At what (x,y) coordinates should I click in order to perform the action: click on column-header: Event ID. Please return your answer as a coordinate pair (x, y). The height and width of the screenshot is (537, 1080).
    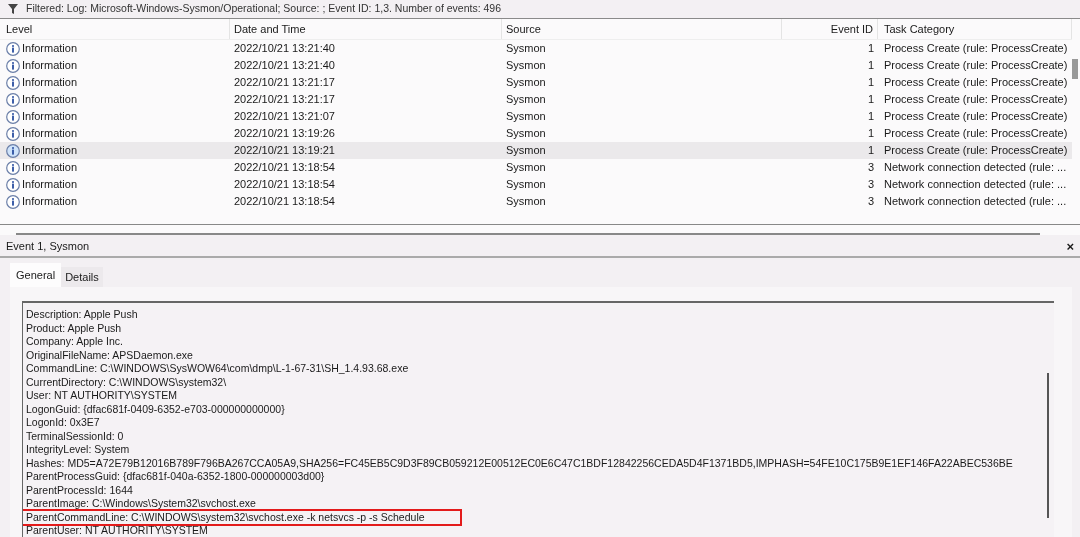
    Looking at the image, I should click on (830, 29).